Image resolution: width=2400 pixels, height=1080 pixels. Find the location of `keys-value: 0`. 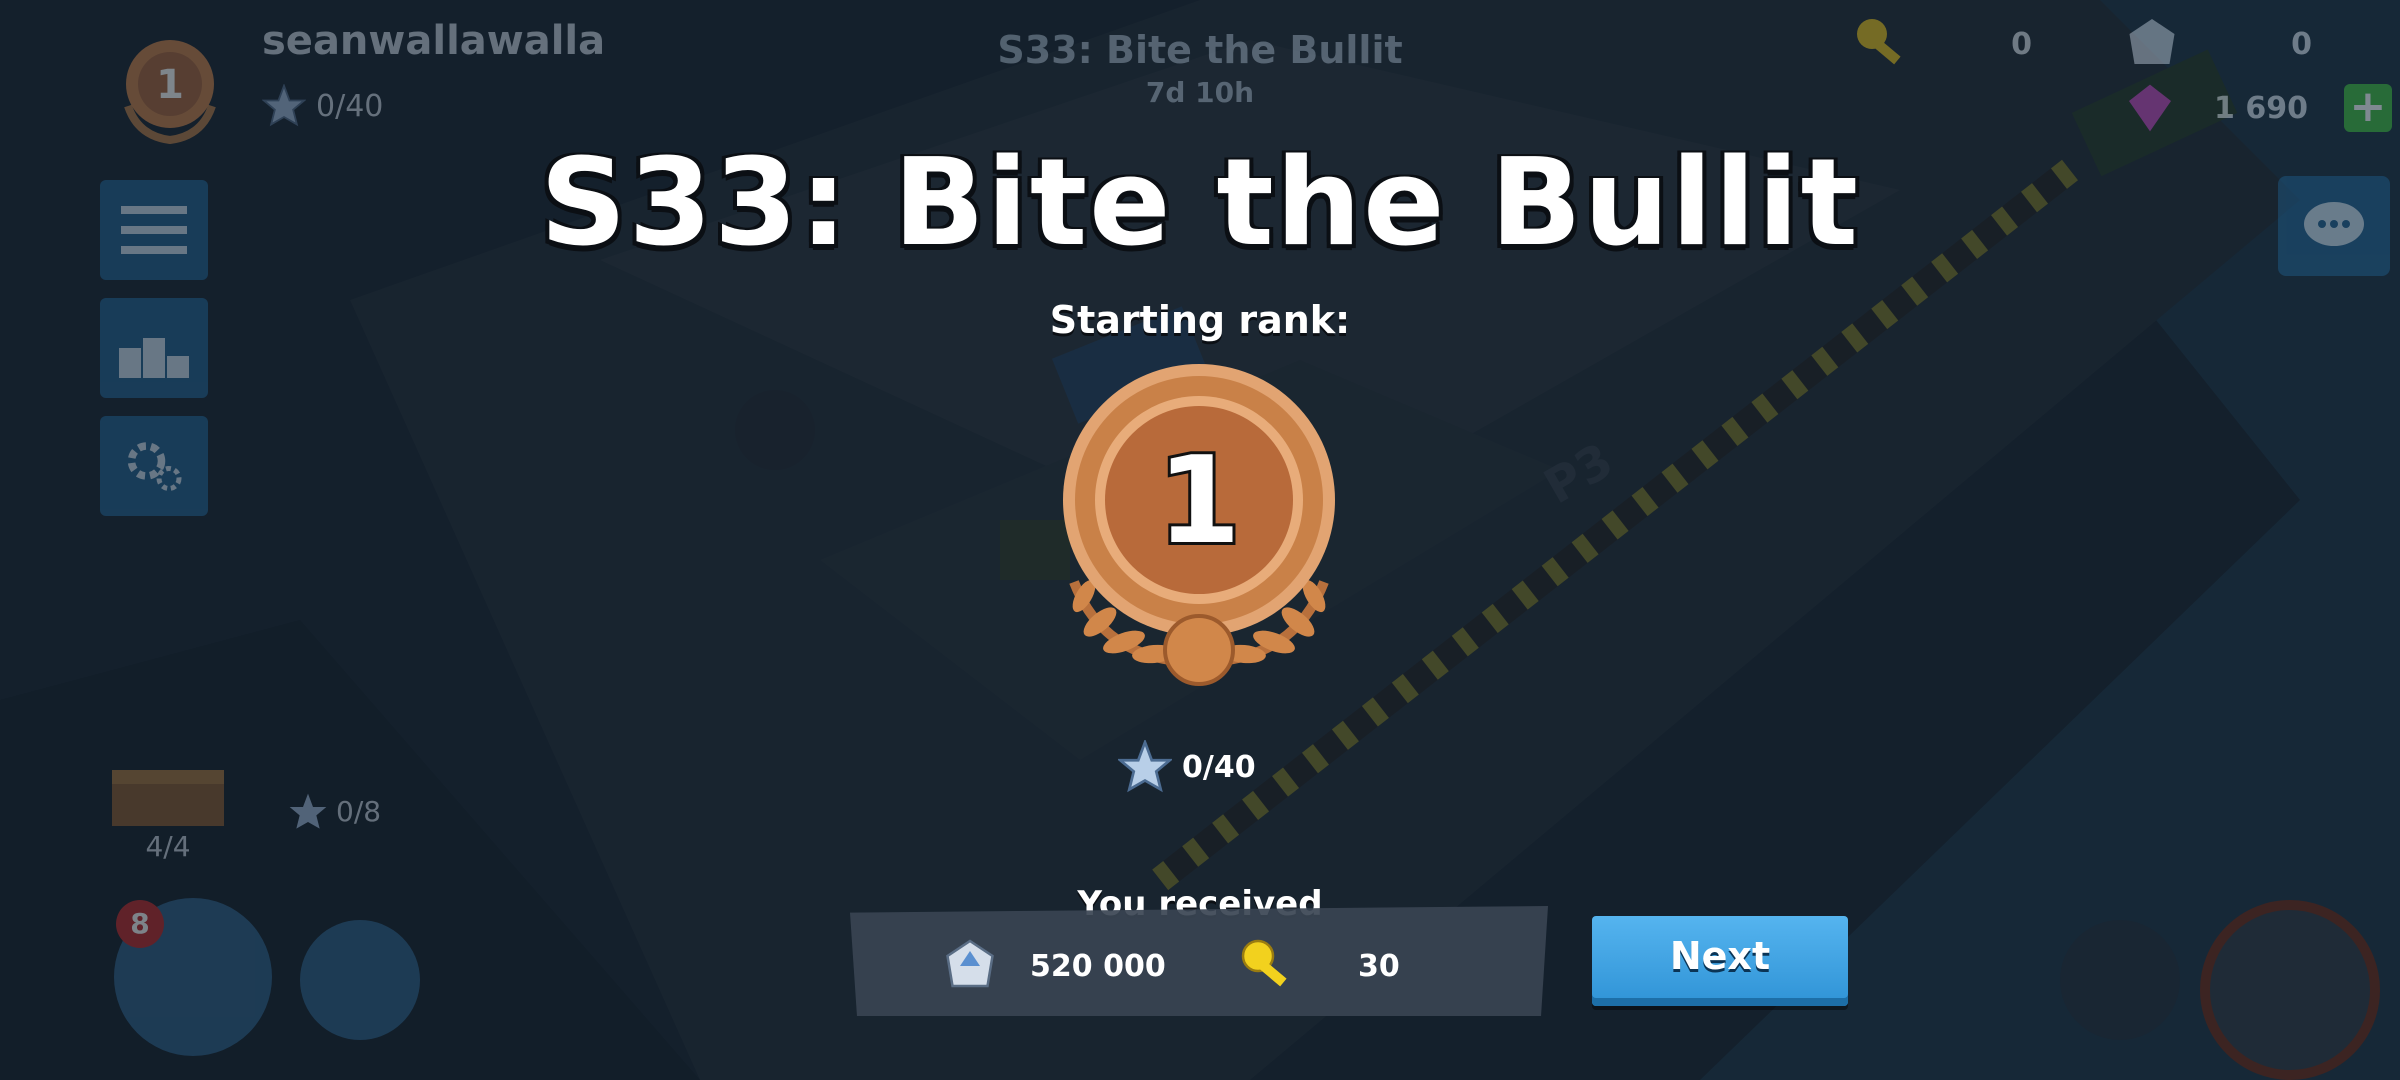

keys-value: 0 is located at coordinates (2021, 44).